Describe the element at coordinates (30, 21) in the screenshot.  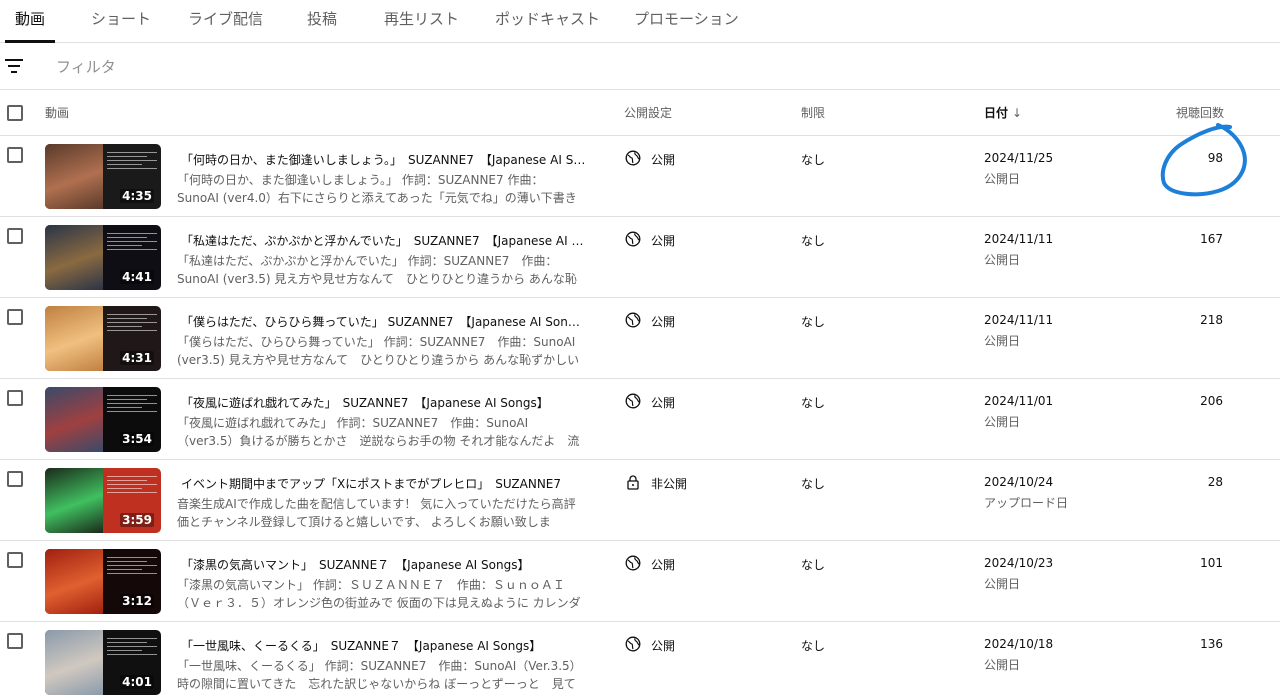
I see `tab-videos: 動画` at that location.